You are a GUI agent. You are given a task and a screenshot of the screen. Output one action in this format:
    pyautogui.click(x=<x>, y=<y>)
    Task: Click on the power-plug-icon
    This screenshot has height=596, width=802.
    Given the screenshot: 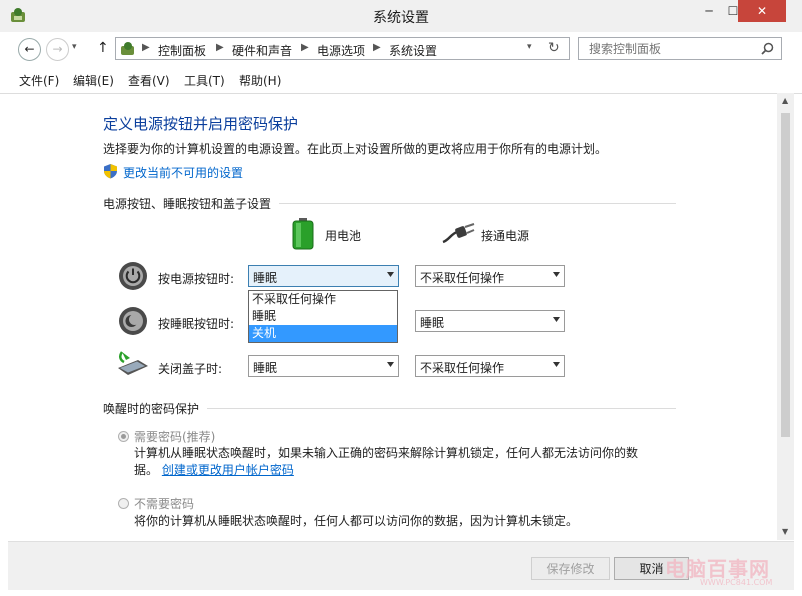 What is the action you would take?
    pyautogui.click(x=458, y=233)
    